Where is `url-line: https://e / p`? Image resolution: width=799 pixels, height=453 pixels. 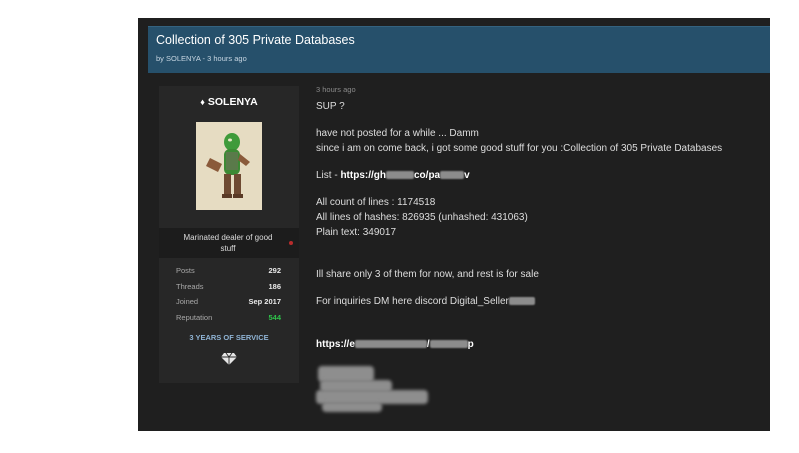
url-line: https://e / p is located at coordinates (395, 344).